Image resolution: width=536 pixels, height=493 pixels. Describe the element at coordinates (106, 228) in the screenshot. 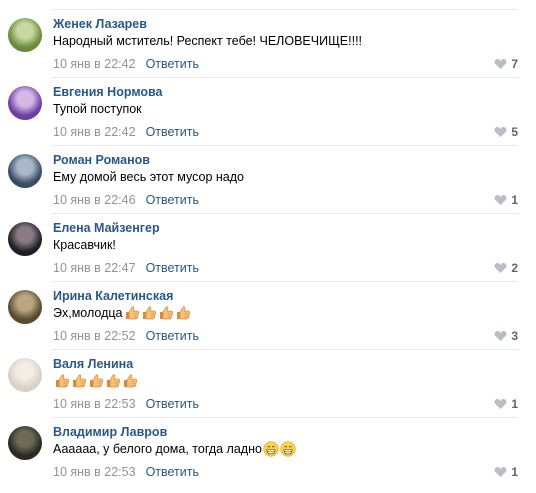

I see `author-name-link: Елена Майзенгер` at that location.